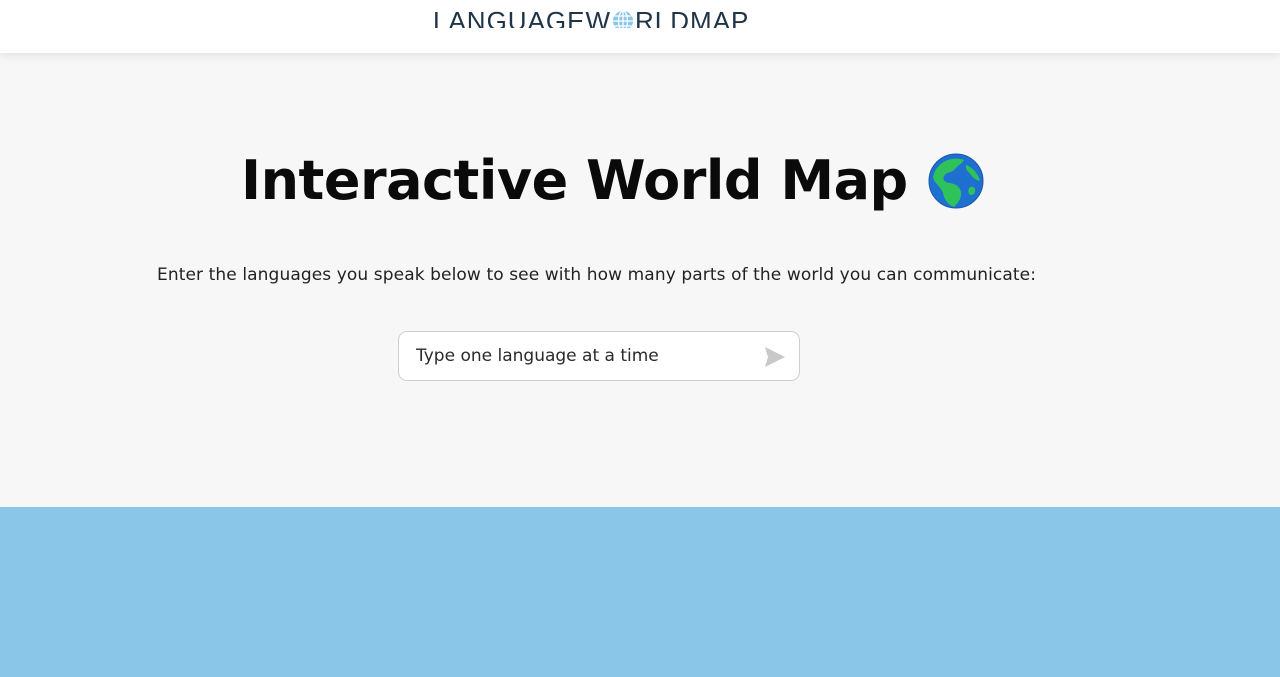 The width and height of the screenshot is (1280, 677). I want to click on globe-grid-icon, so click(623, 19).